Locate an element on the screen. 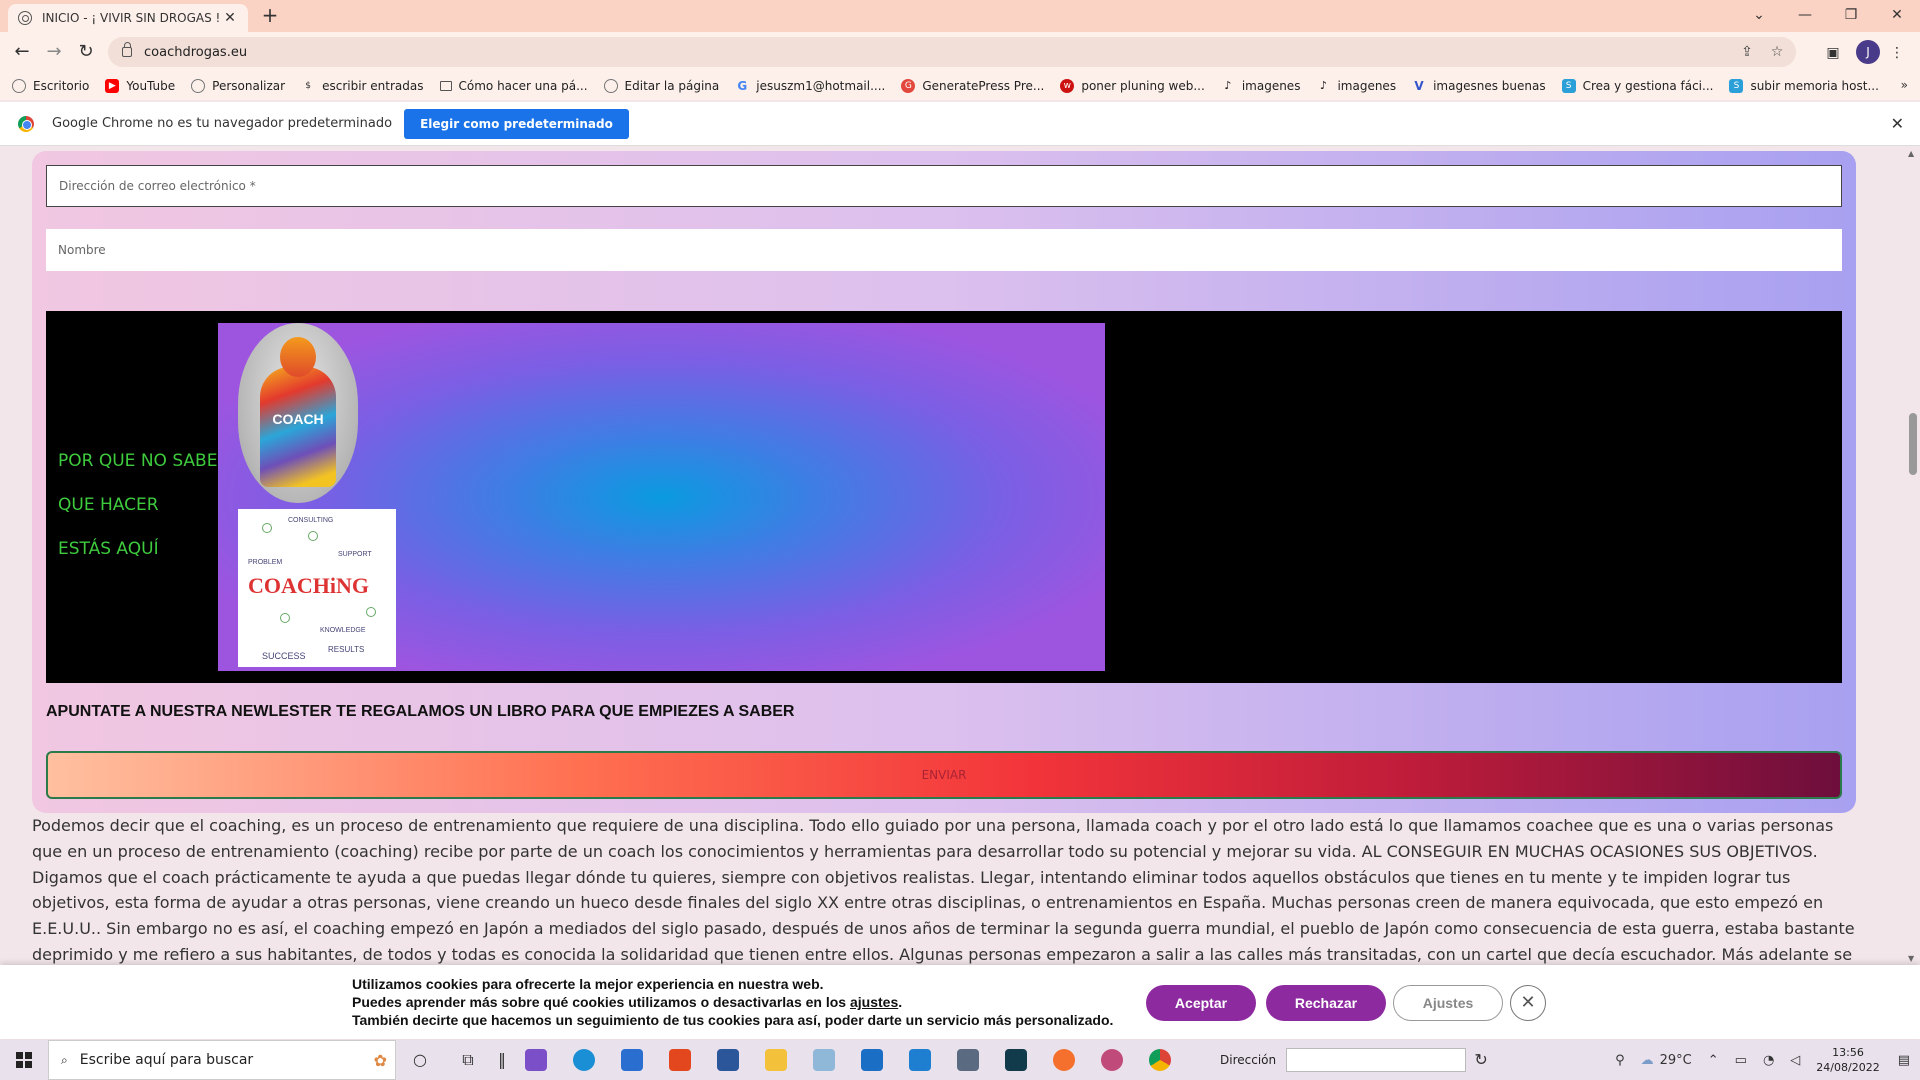 Image resolution: width=1920 pixels, height=1080 pixels. bookmark-item: Editar la página is located at coordinates (661, 86).